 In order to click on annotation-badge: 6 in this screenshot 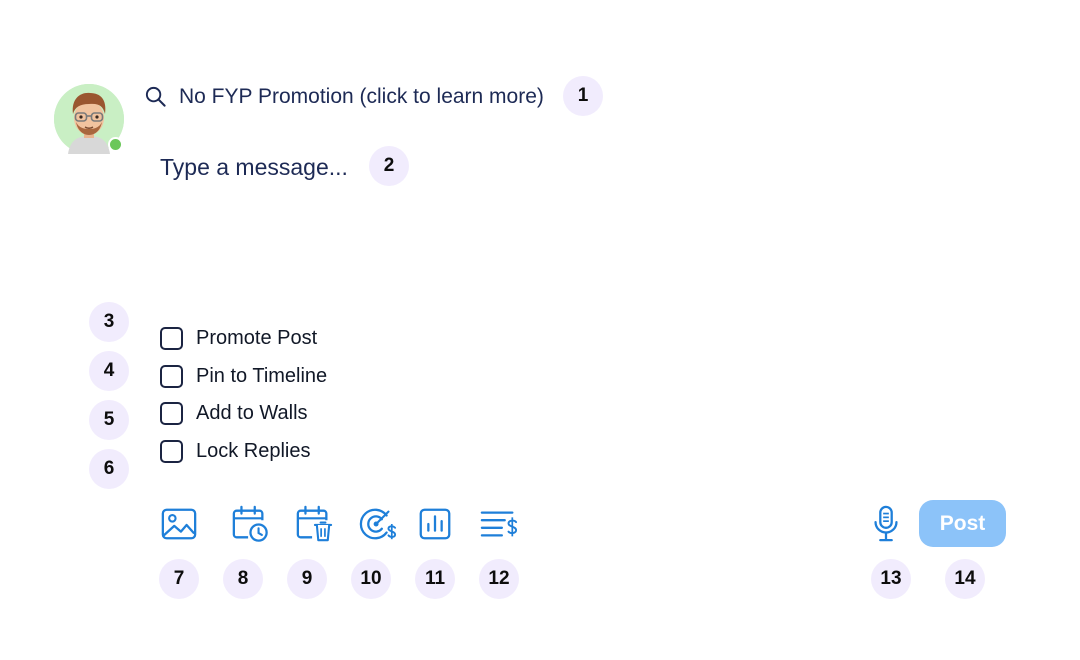, I will do `click(109, 469)`.